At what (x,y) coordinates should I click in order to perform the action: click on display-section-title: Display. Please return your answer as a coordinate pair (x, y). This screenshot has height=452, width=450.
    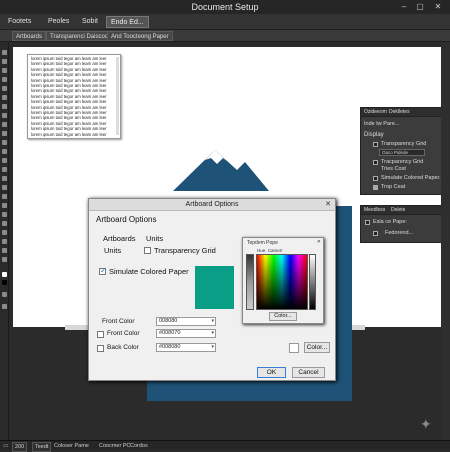
    Looking at the image, I should click on (374, 135).